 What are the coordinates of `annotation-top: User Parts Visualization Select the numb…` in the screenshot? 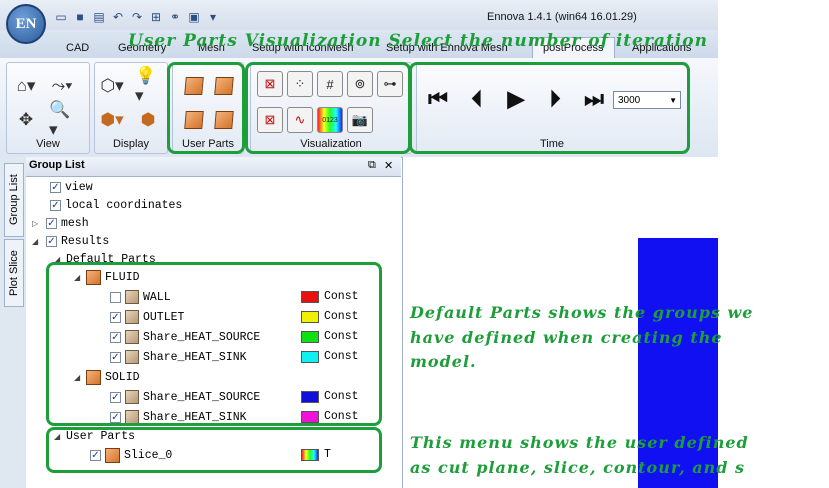 It's located at (418, 41).